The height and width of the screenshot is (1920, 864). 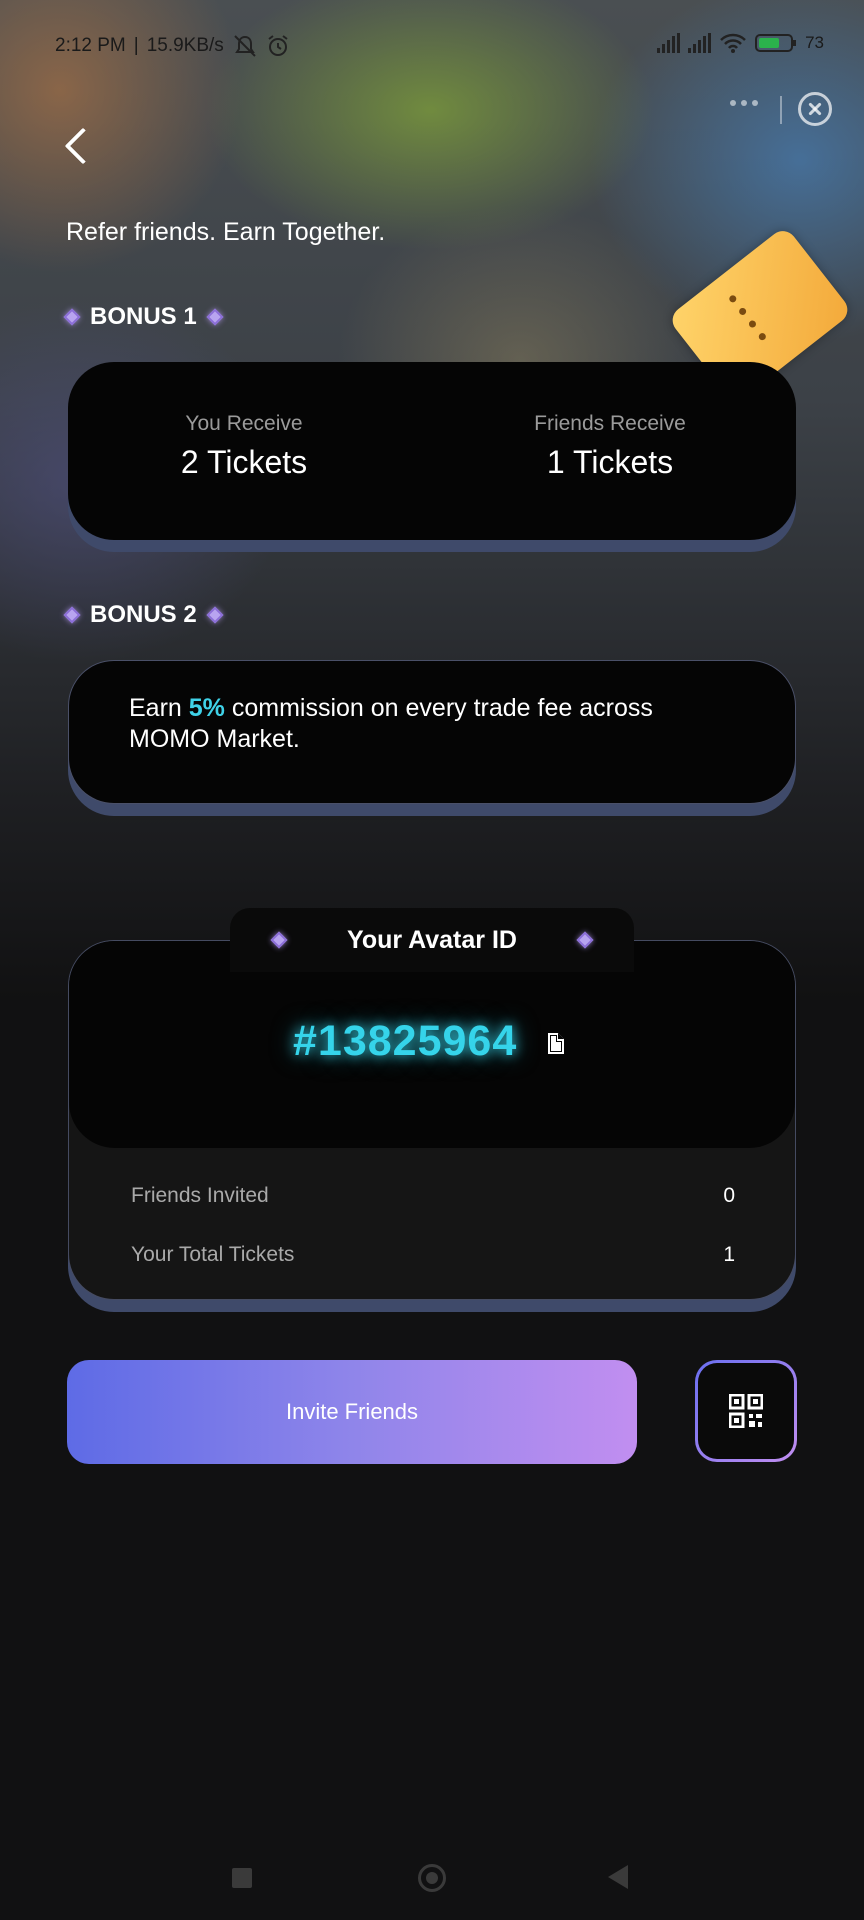 I want to click on divider, so click(x=781, y=110).